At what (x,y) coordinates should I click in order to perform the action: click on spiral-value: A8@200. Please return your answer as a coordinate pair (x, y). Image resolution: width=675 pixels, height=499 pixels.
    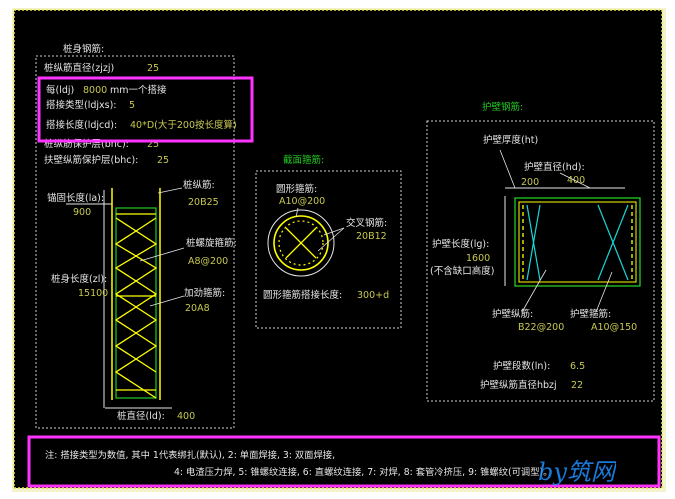
    Looking at the image, I should click on (208, 261).